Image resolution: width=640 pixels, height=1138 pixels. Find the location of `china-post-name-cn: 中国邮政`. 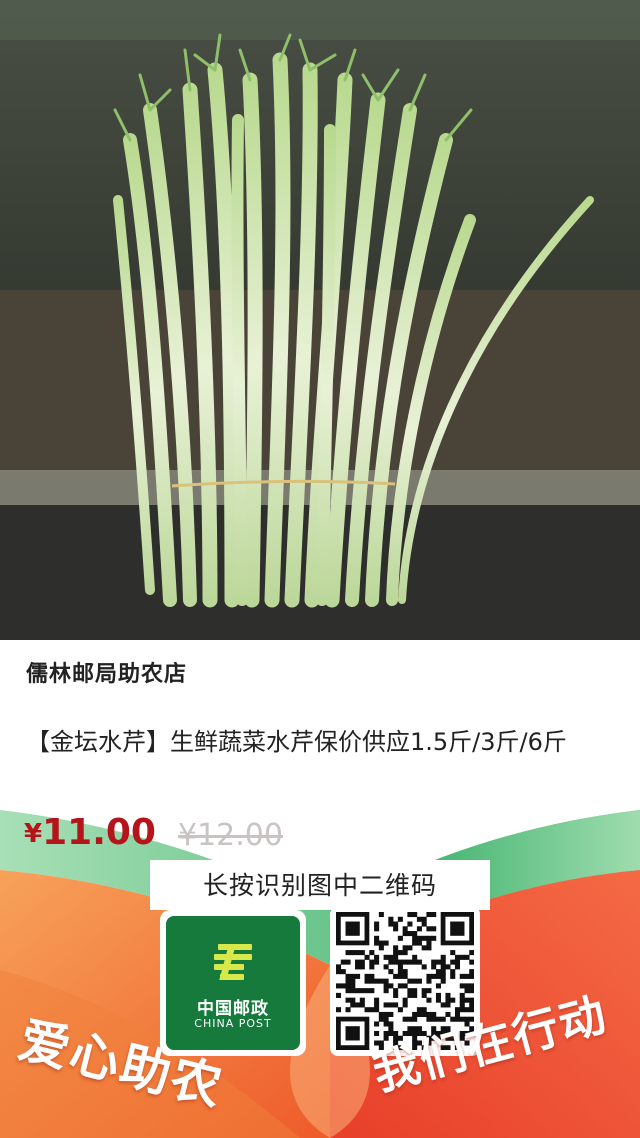

china-post-name-cn: 中国邮政 is located at coordinates (233, 1009).